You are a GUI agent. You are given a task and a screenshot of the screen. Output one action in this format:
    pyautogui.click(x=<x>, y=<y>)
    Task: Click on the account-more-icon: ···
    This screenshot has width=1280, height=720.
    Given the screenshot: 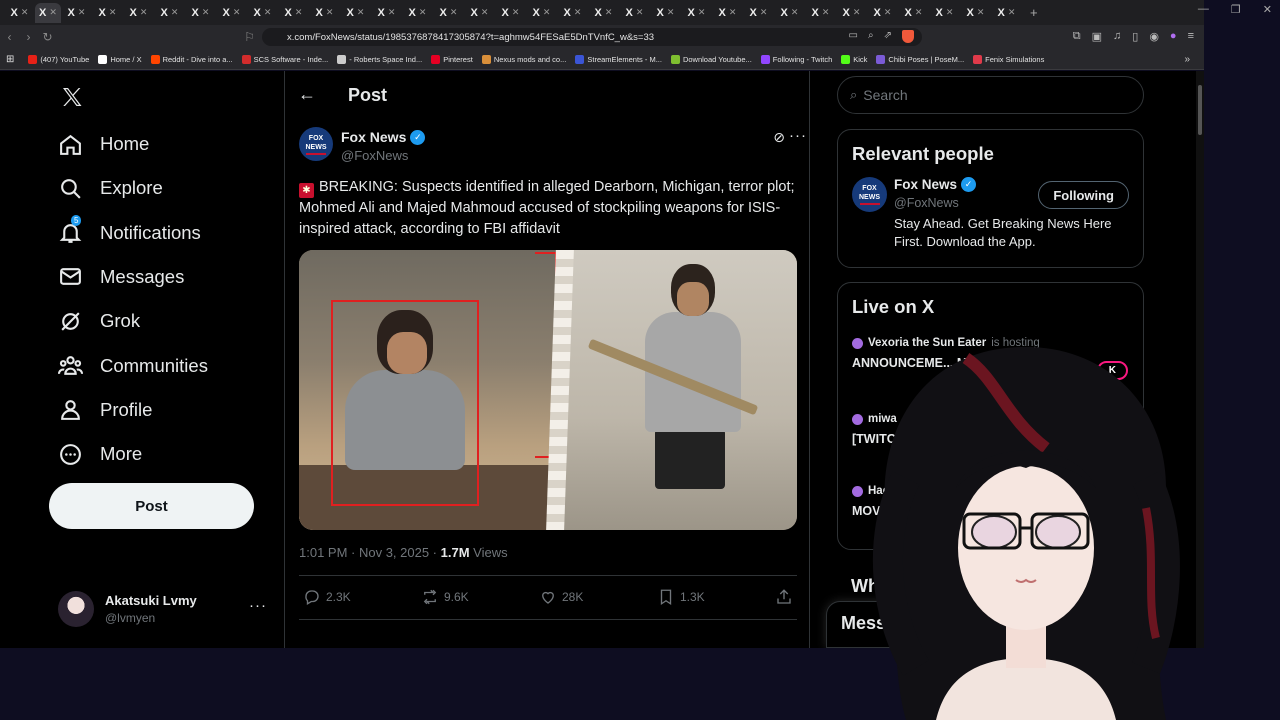 What is the action you would take?
    pyautogui.click(x=258, y=605)
    